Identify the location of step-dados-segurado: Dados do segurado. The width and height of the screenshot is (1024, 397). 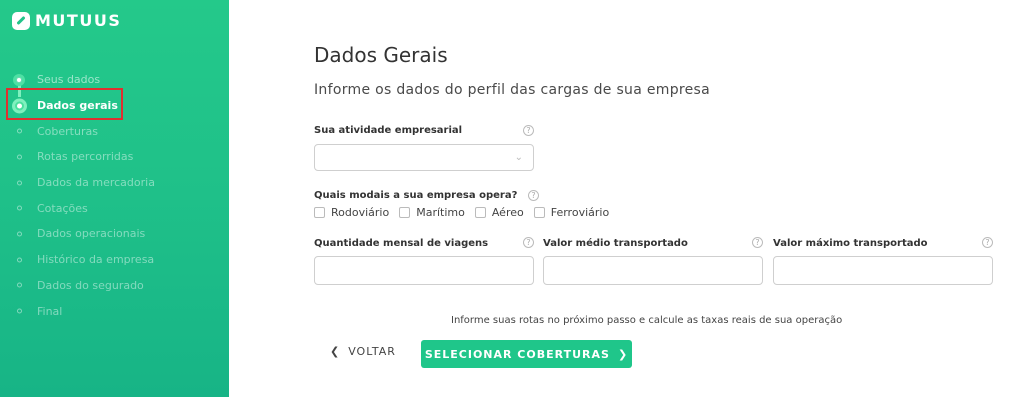
(114, 286).